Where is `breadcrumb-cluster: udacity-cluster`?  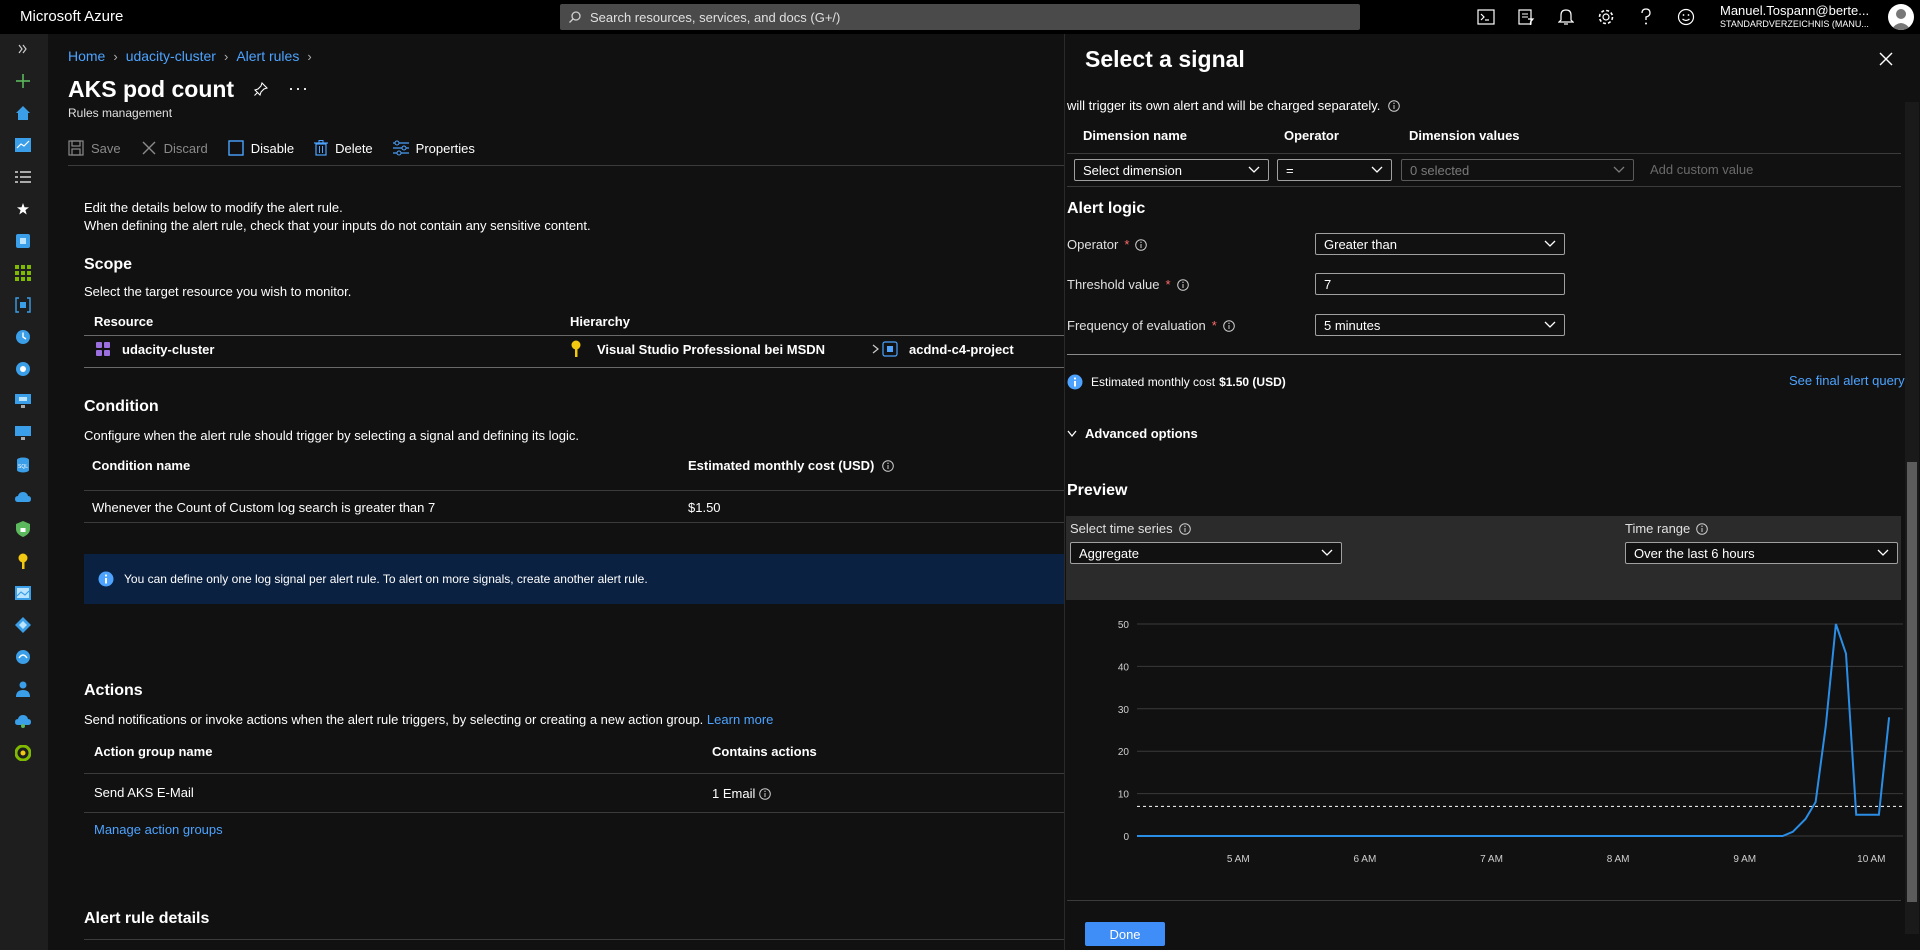 breadcrumb-cluster: udacity-cluster is located at coordinates (171, 56).